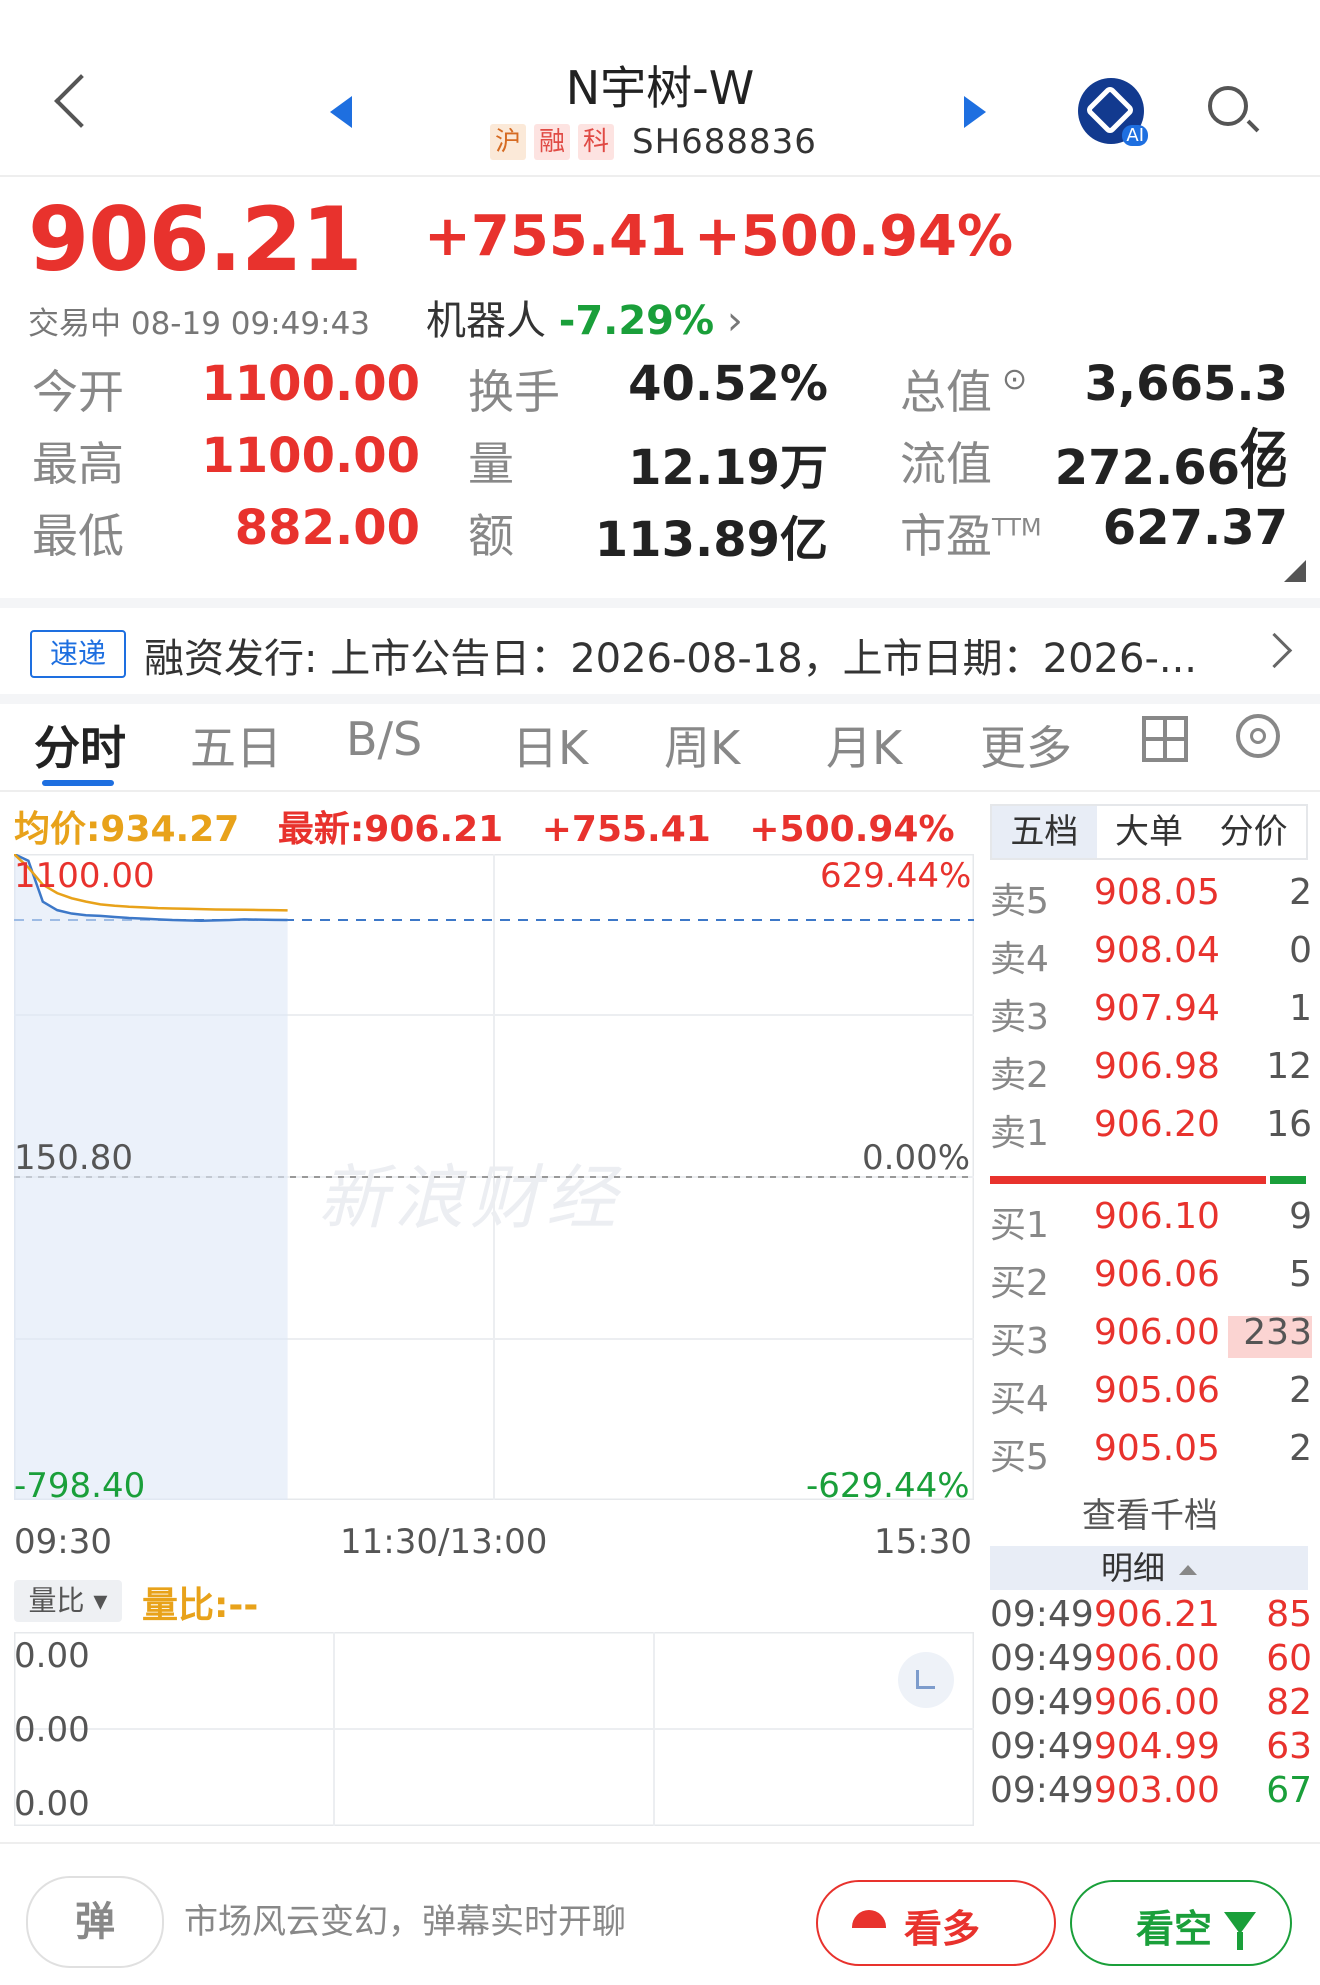 Image resolution: width=1320 pixels, height=1985 pixels. What do you see at coordinates (550, 745) in the screenshot?
I see `tab-daily-k: 日K` at bounding box center [550, 745].